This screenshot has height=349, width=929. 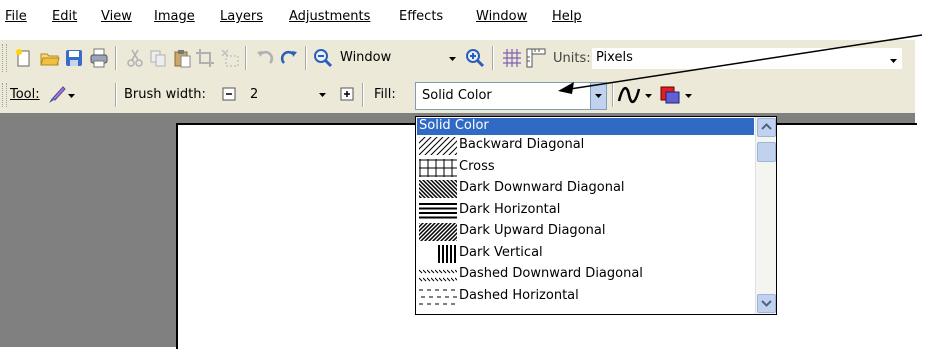 What do you see at coordinates (766, 152) in the screenshot?
I see `scroll-thumb` at bounding box center [766, 152].